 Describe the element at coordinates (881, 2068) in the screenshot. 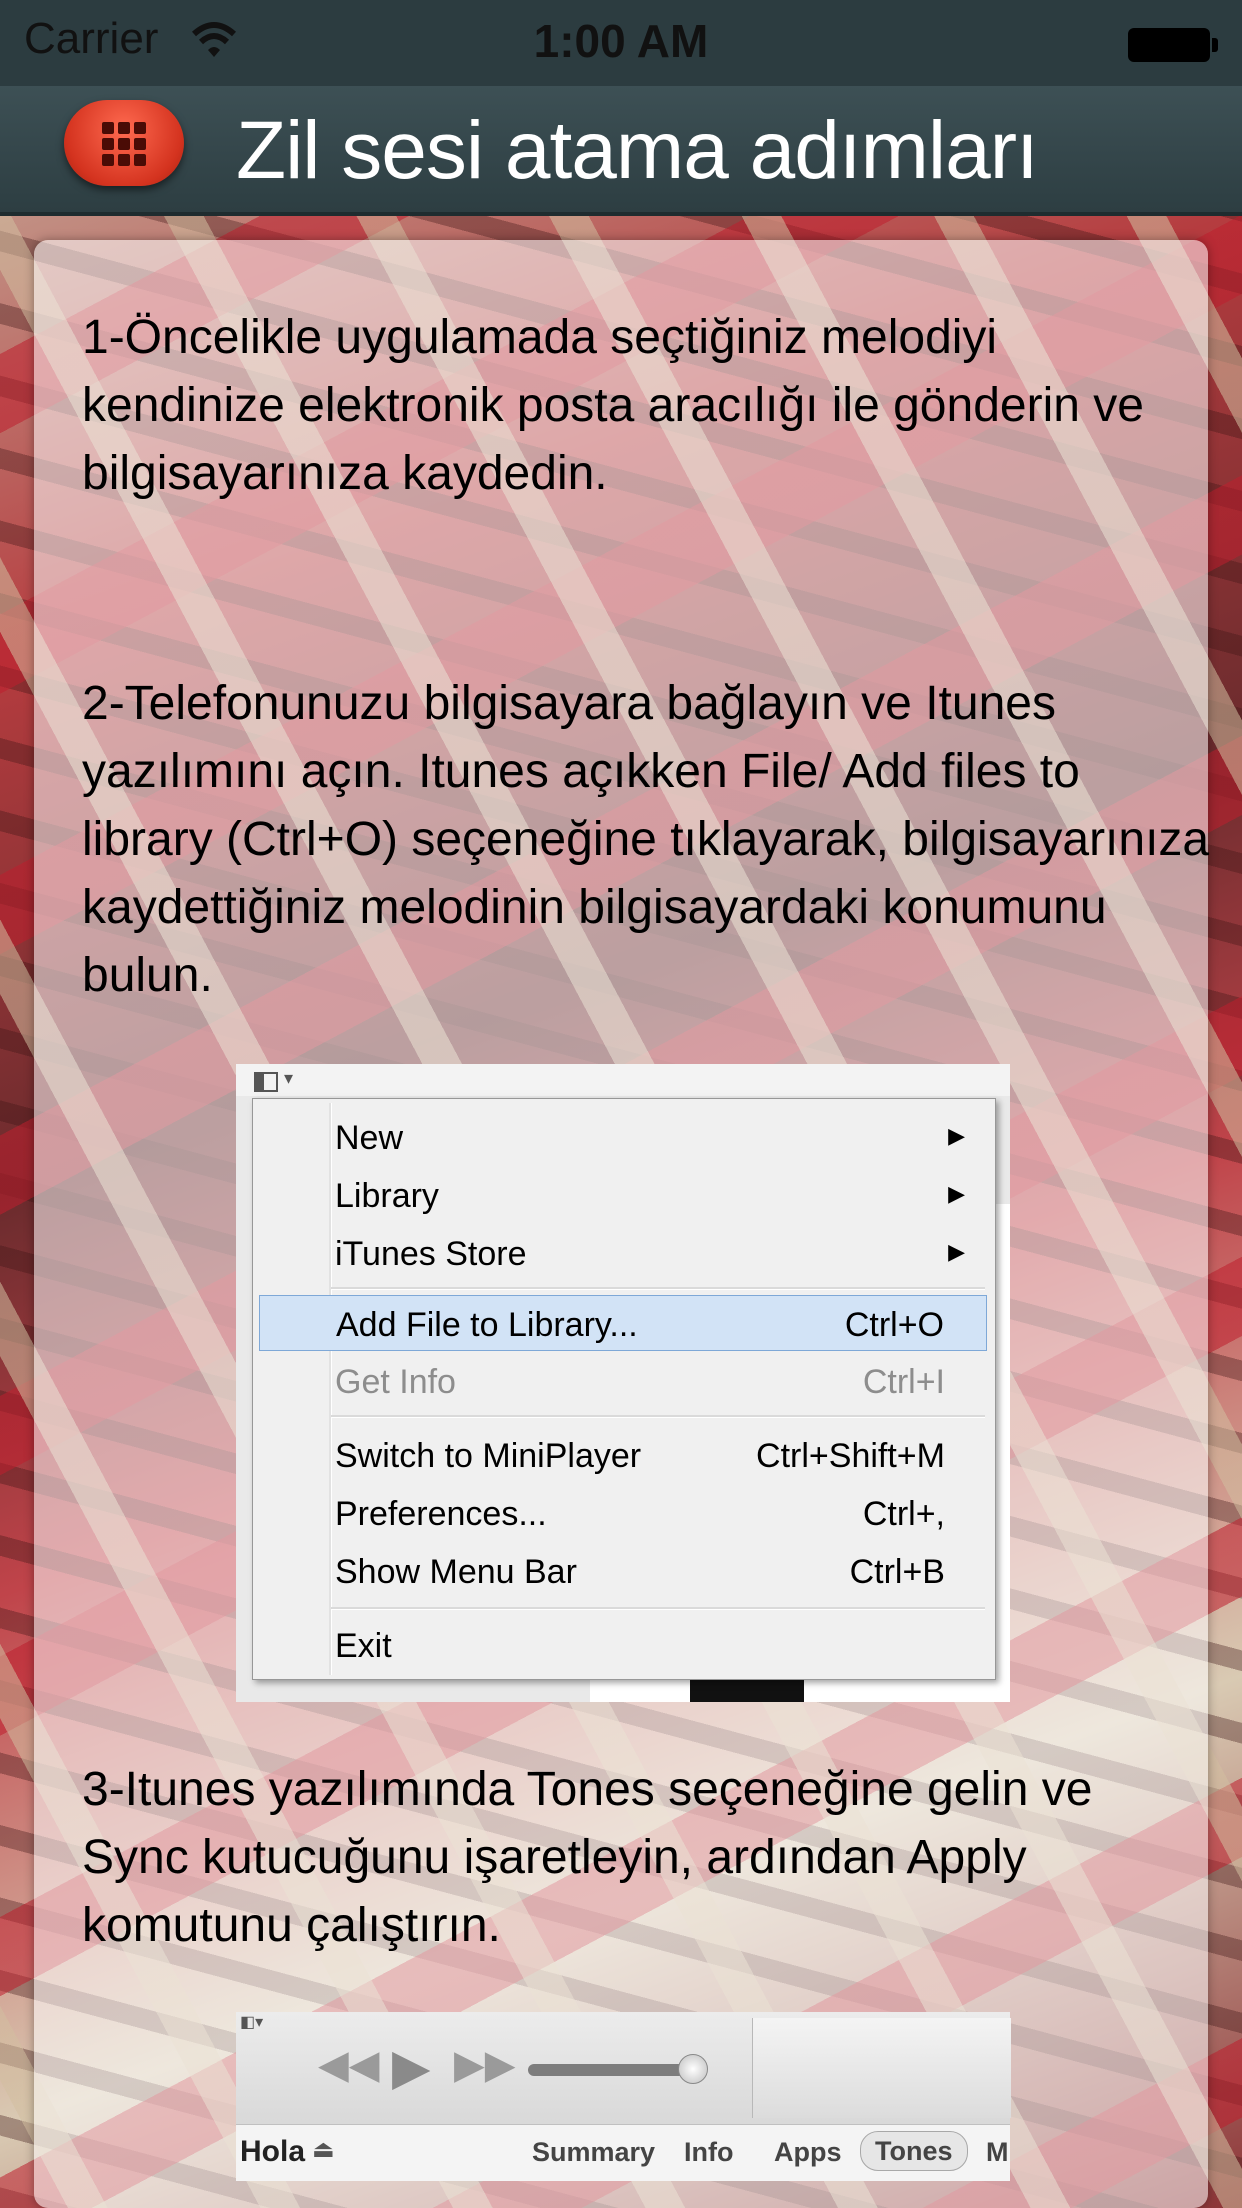

I see `lcd-display` at that location.